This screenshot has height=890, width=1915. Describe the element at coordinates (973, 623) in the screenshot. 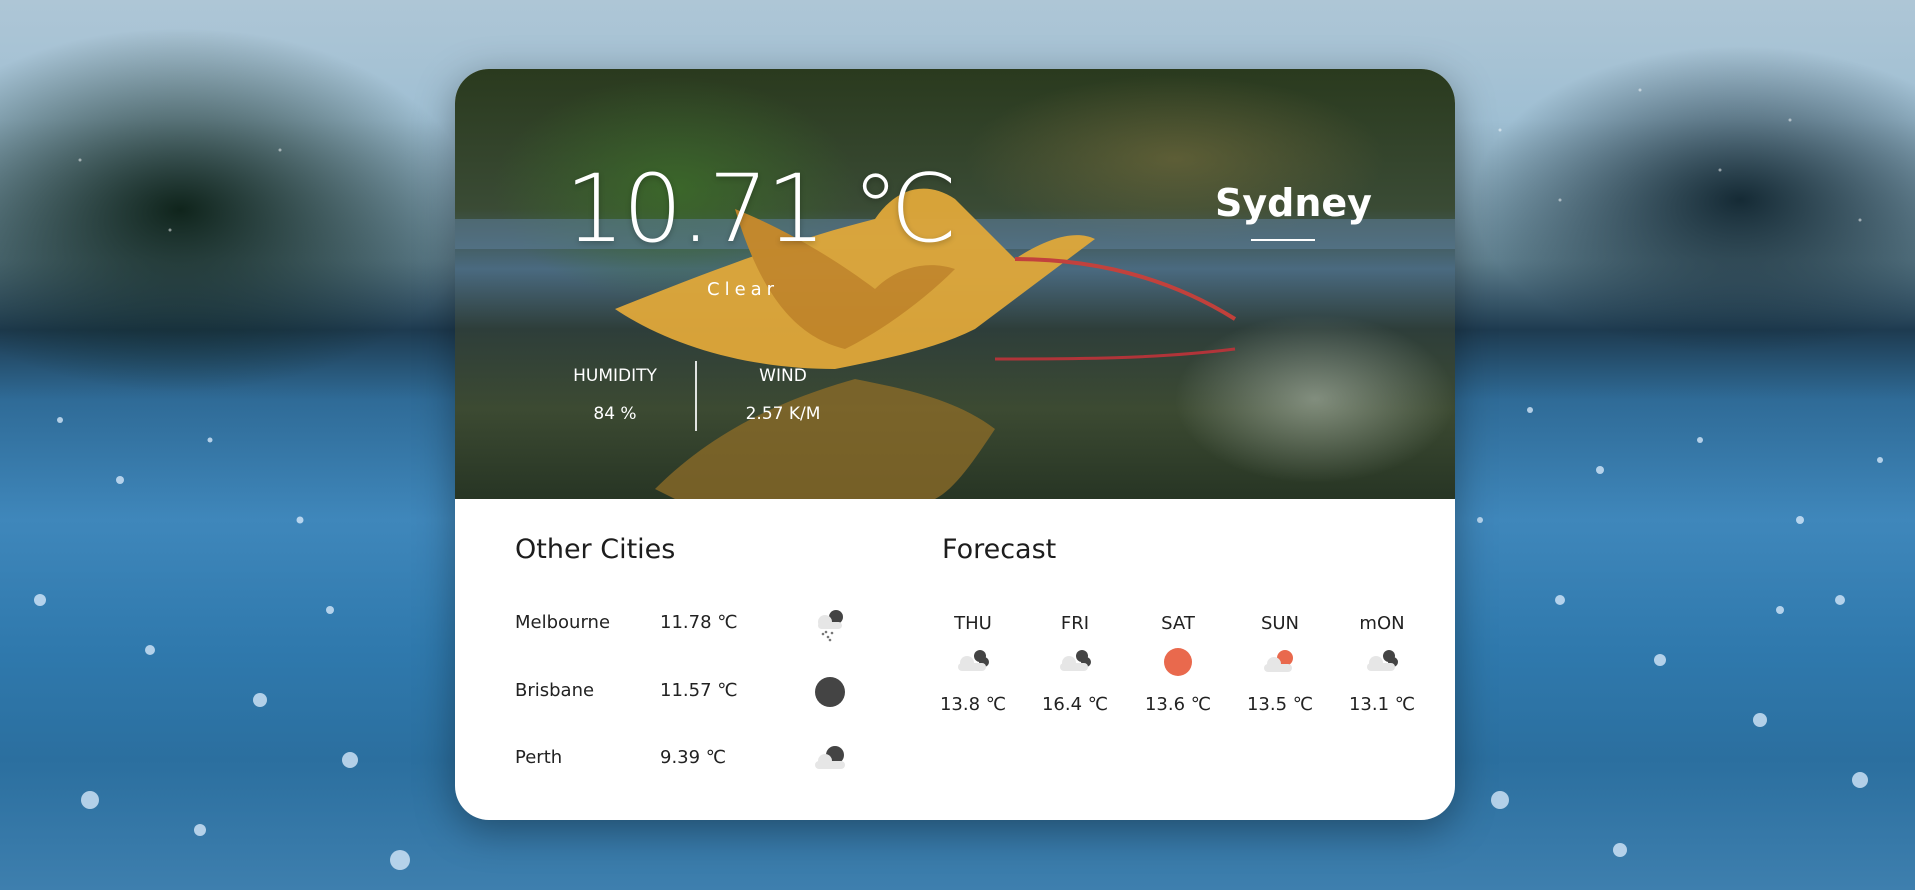

I see `forecast-day-name: THU` at that location.